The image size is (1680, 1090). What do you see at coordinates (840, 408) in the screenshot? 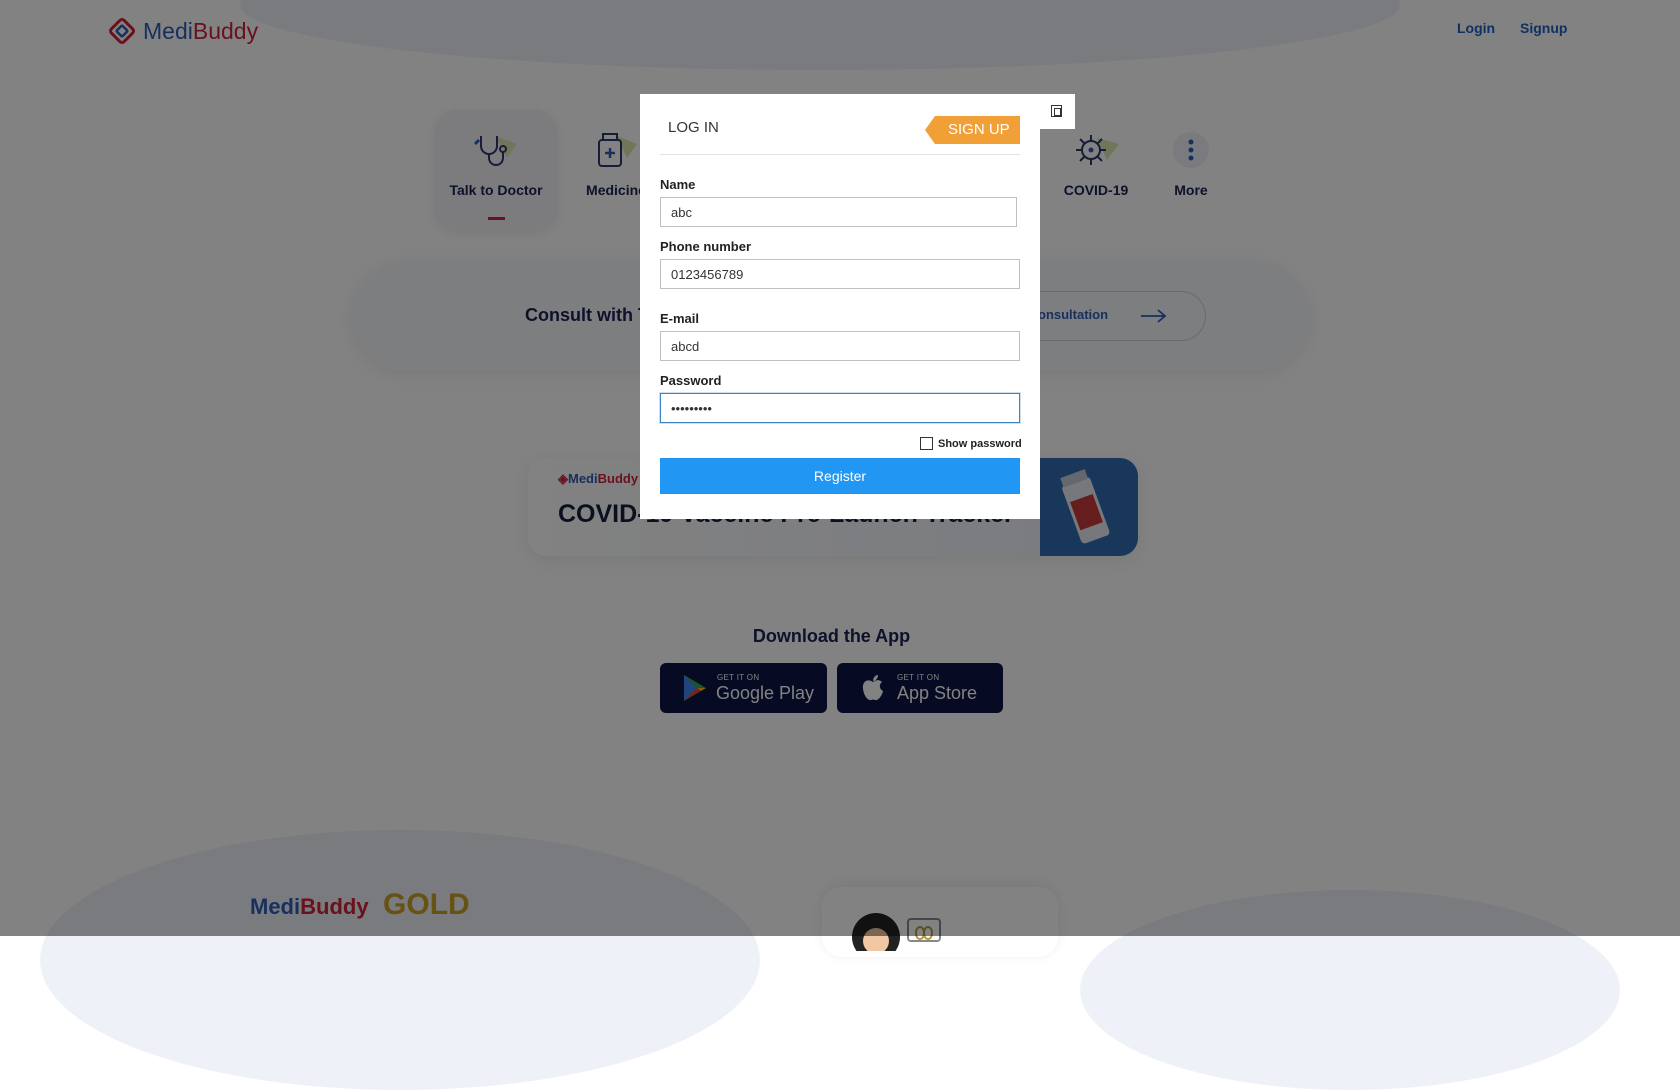
I see `password-field` at bounding box center [840, 408].